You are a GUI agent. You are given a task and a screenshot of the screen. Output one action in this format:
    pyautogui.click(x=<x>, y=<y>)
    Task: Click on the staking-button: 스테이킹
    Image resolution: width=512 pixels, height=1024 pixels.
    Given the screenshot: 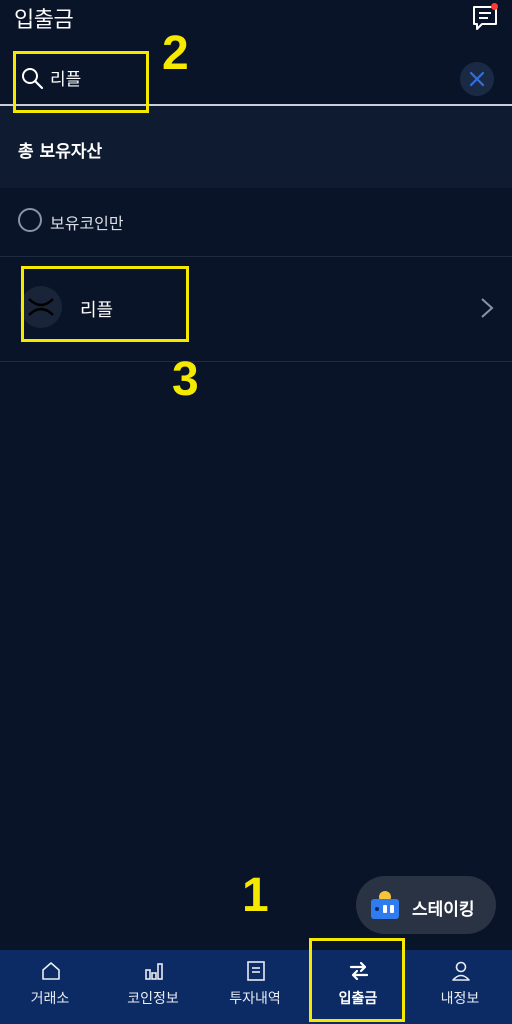 What is the action you would take?
    pyautogui.click(x=426, y=905)
    